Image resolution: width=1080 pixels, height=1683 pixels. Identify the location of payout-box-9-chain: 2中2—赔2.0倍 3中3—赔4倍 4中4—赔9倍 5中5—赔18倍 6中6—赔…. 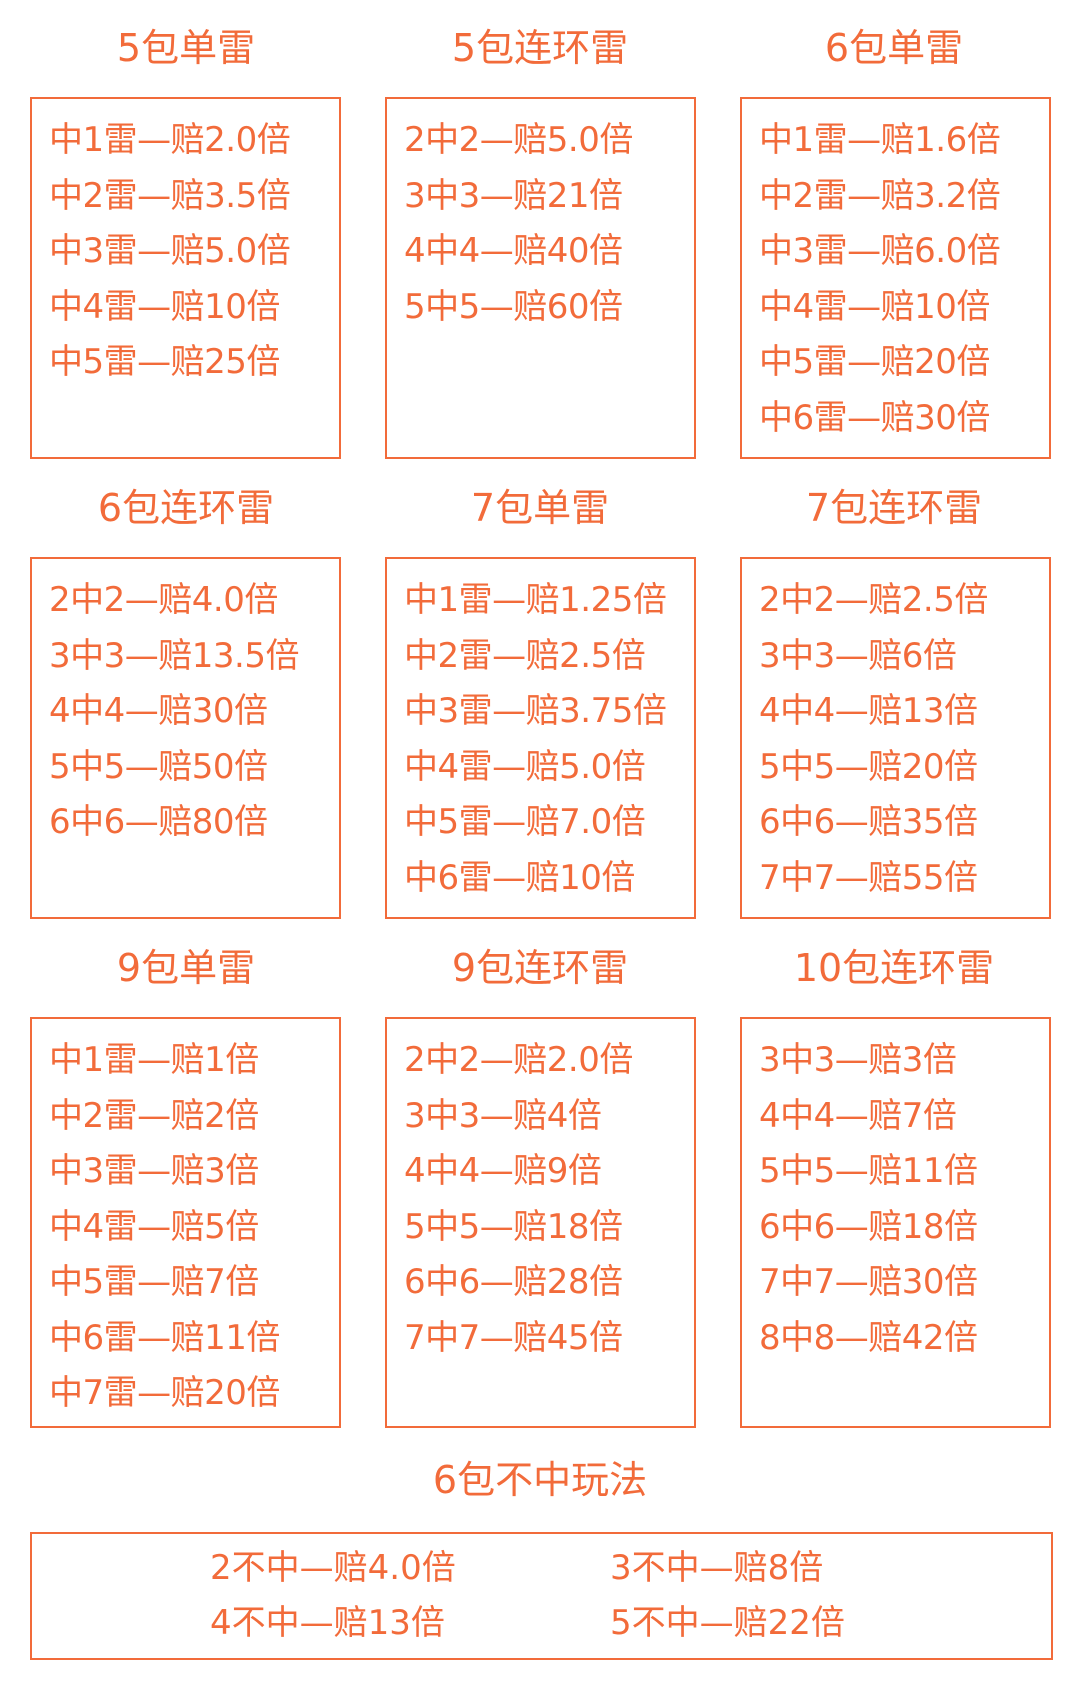
(540, 1222).